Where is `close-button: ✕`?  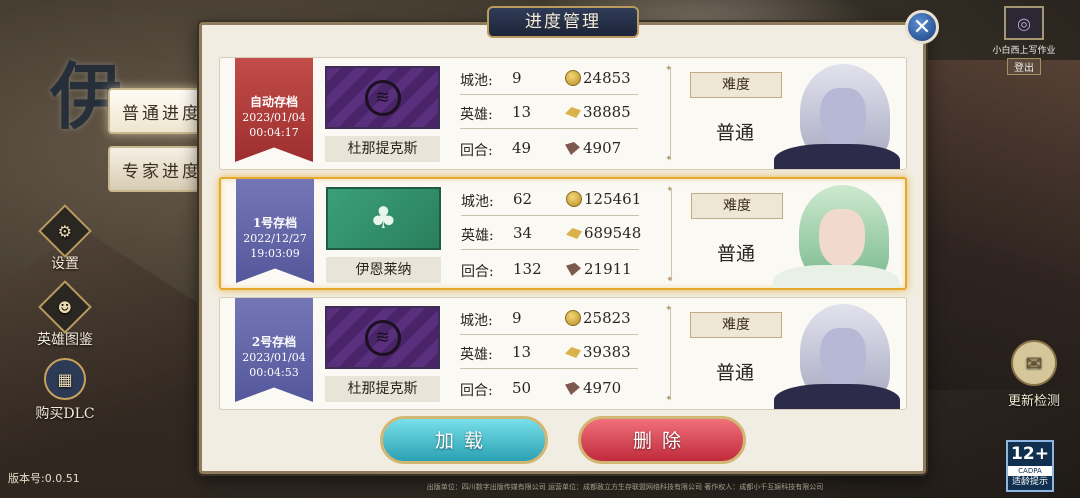
close-button: ✕ is located at coordinates (922, 27).